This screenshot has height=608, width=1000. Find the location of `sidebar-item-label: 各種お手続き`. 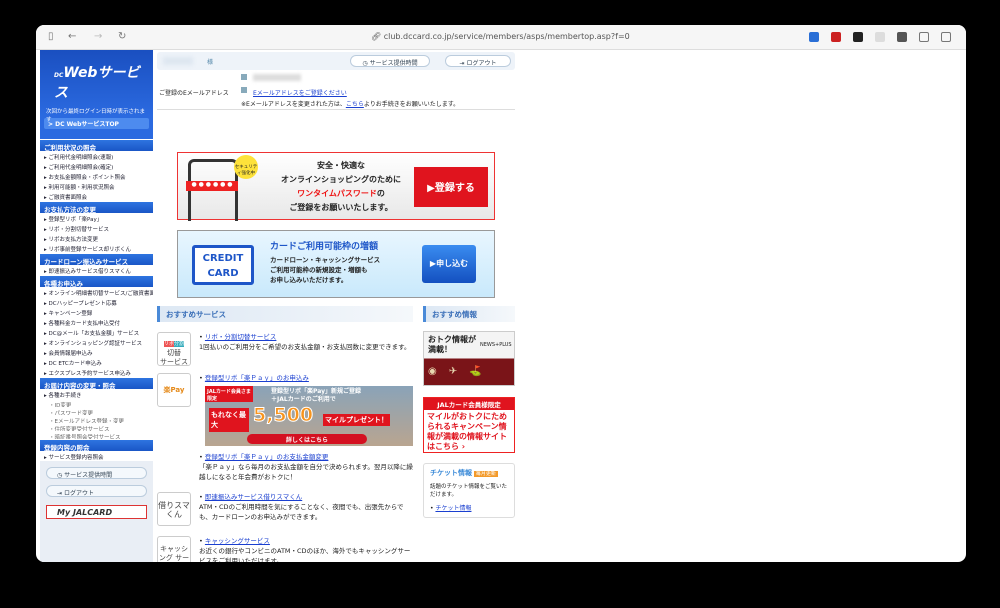

sidebar-item-label: 各種お手続き is located at coordinates (65, 395).